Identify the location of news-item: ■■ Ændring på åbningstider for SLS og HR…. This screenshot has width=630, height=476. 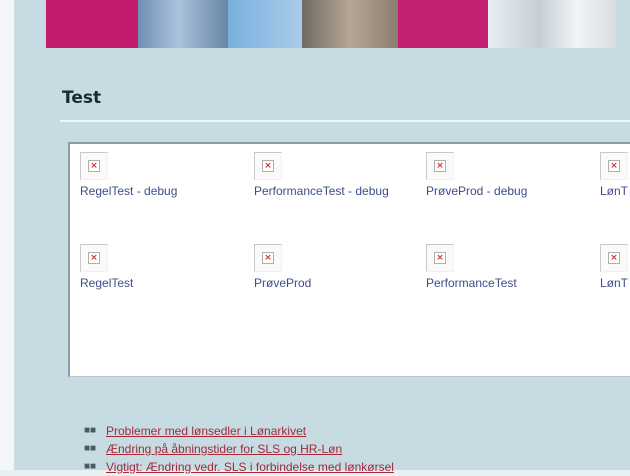
(357, 449).